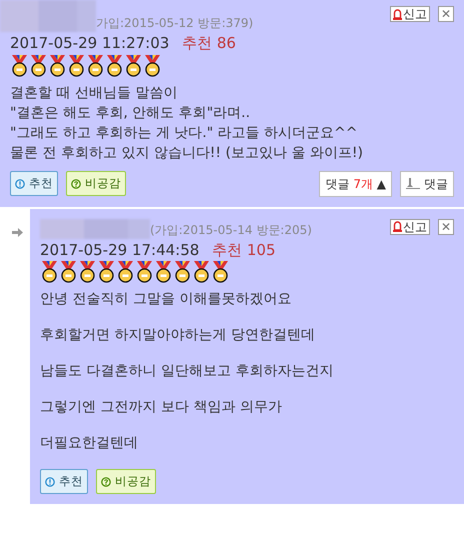 This screenshot has width=464, height=558. Describe the element at coordinates (427, 183) in the screenshot. I see `reply-button: 댓글` at that location.